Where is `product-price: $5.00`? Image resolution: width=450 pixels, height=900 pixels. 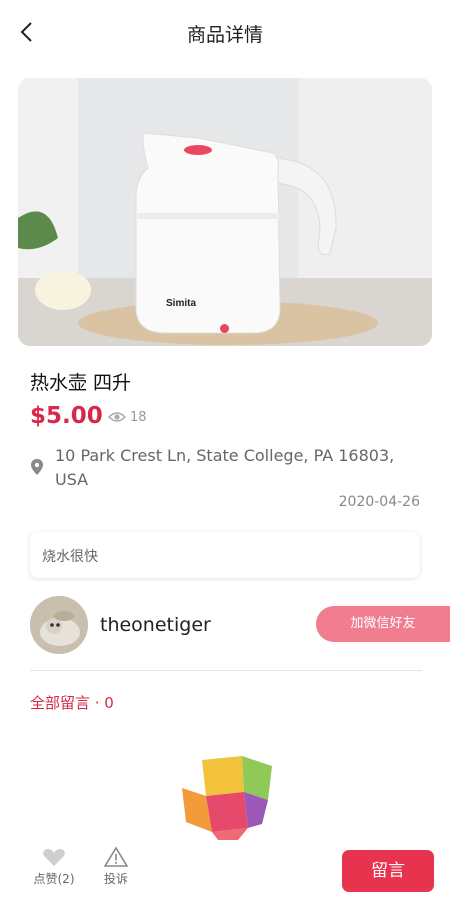 product-price: $5.00 is located at coordinates (66, 416).